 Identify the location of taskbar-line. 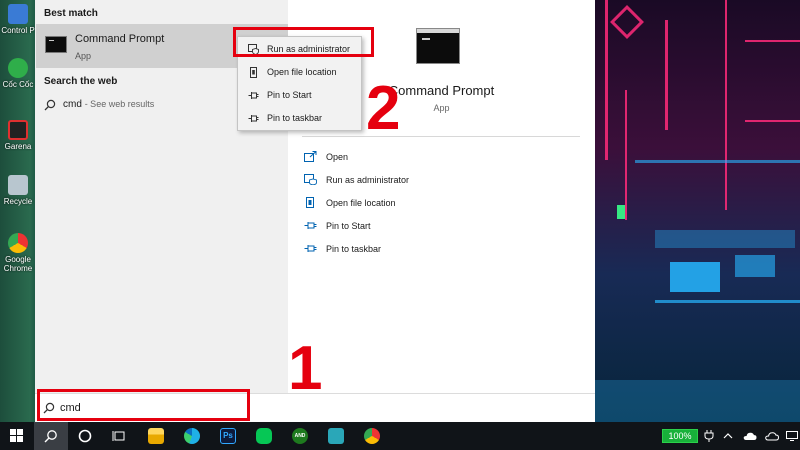
(264, 436).